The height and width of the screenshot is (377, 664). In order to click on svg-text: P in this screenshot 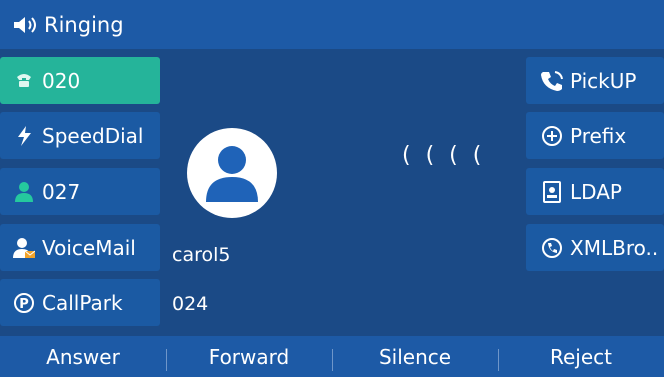, I will do `click(24, 304)`.